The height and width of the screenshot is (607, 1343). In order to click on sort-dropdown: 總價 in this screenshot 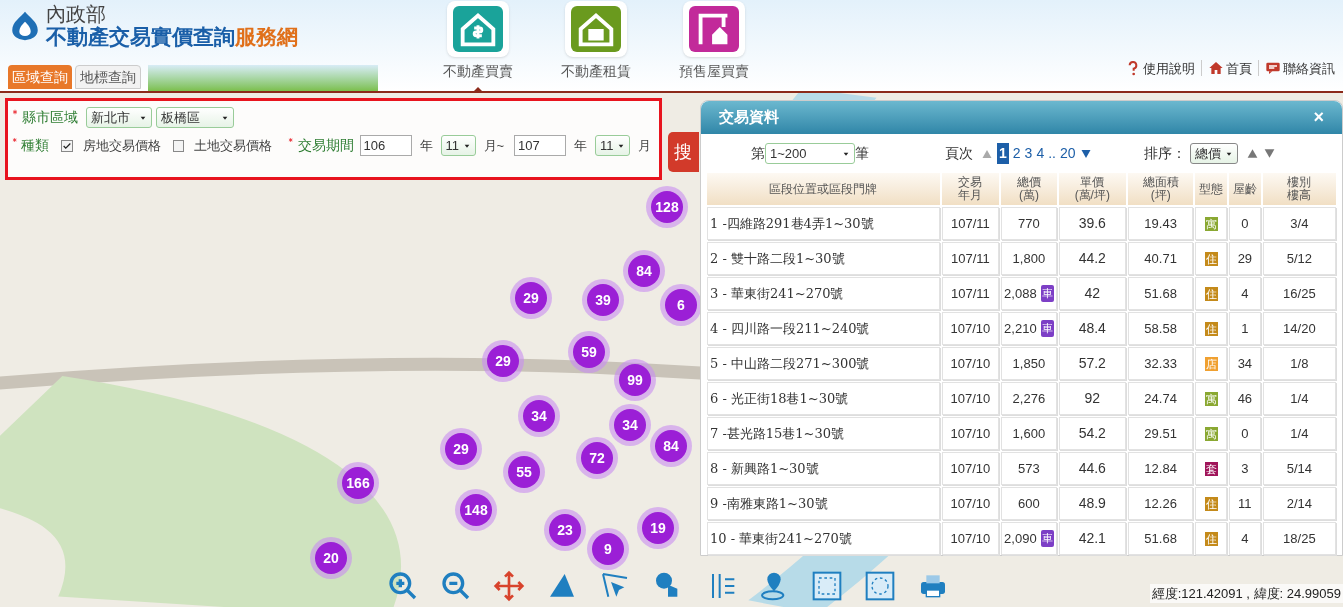, I will do `click(1214, 154)`.